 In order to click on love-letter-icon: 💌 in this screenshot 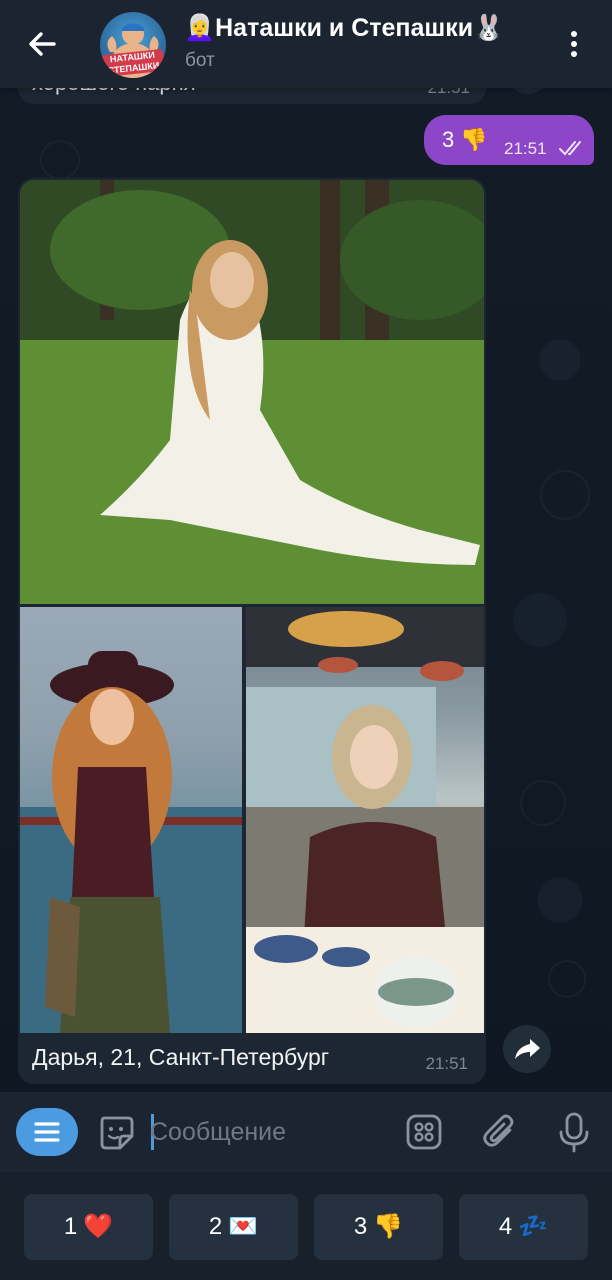, I will do `click(243, 1226)`.